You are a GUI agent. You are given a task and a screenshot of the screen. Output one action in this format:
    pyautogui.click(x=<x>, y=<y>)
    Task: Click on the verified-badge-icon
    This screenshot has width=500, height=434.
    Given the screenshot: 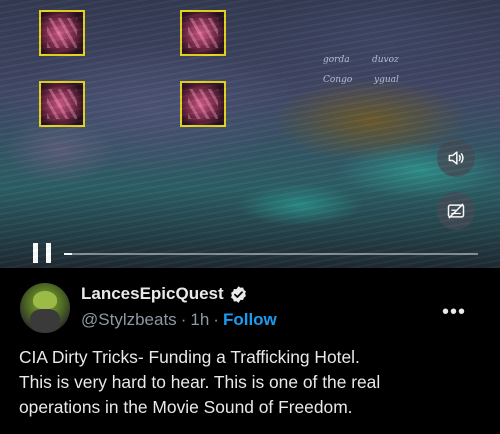 What is the action you would take?
    pyautogui.click(x=238, y=294)
    